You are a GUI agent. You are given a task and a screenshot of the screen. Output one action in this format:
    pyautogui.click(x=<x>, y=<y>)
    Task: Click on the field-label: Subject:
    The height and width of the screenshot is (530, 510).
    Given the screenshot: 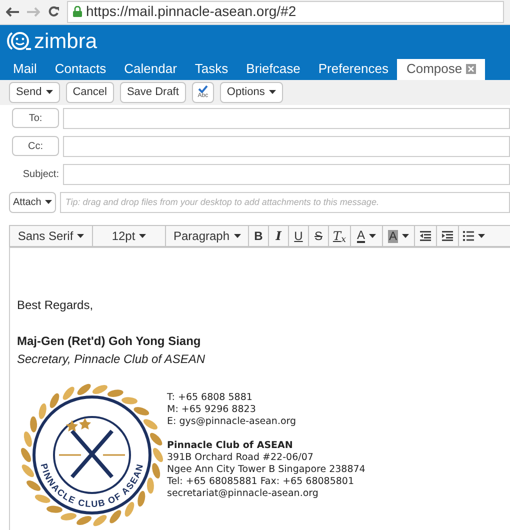 What is the action you would take?
    pyautogui.click(x=40, y=175)
    